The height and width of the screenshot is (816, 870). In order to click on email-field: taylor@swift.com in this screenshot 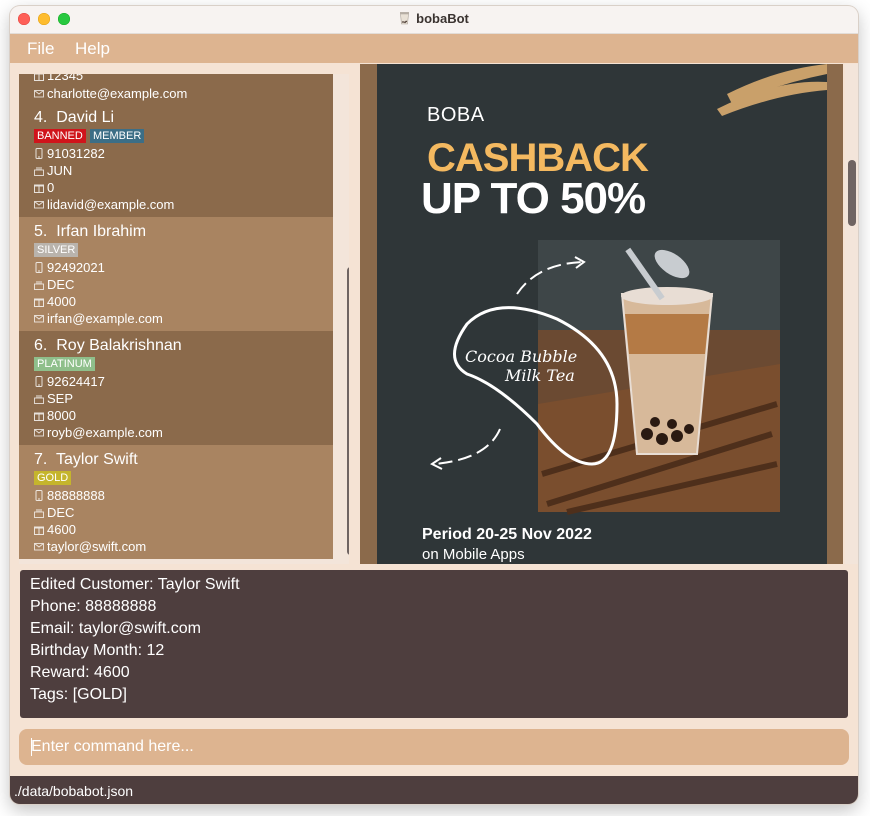, I will do `click(90, 546)`.